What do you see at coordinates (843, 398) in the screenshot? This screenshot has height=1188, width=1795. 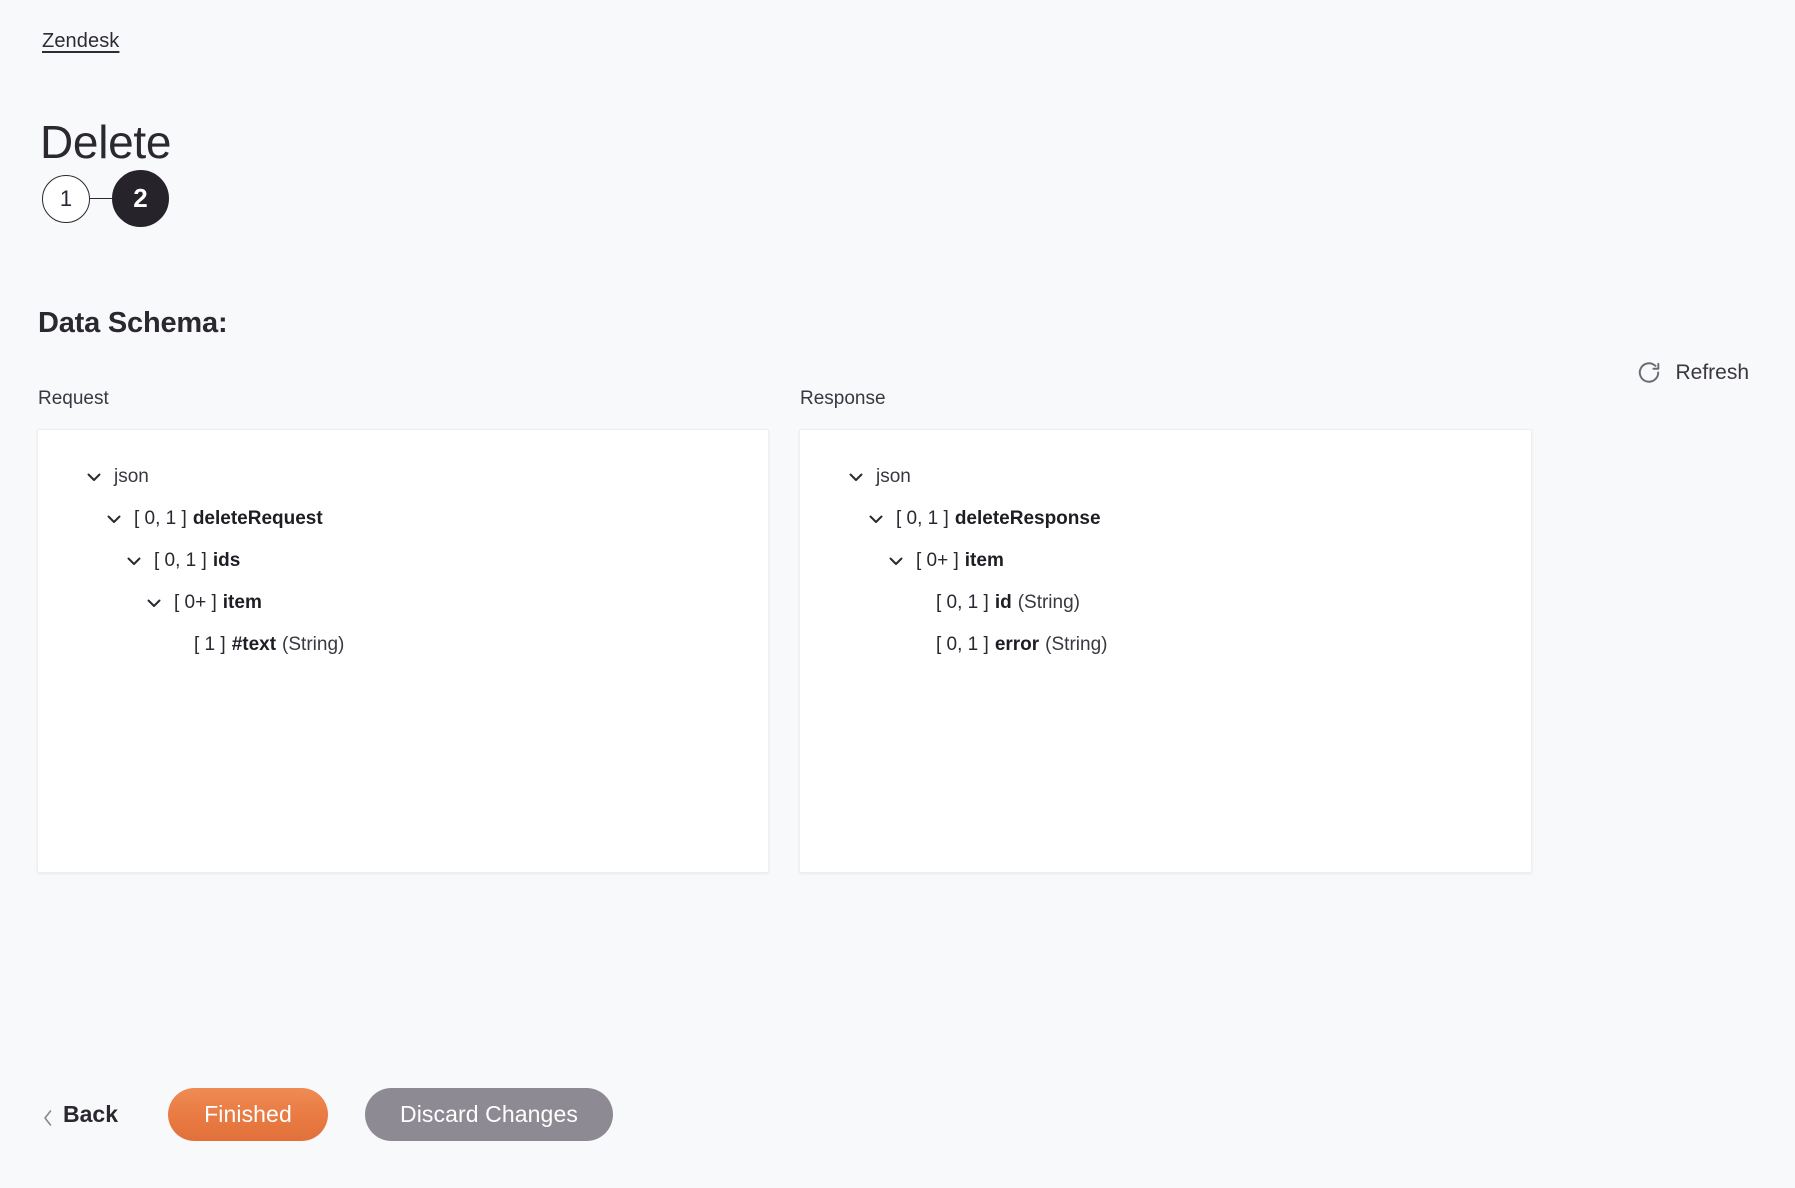 I see `response-column-label: Response` at bounding box center [843, 398].